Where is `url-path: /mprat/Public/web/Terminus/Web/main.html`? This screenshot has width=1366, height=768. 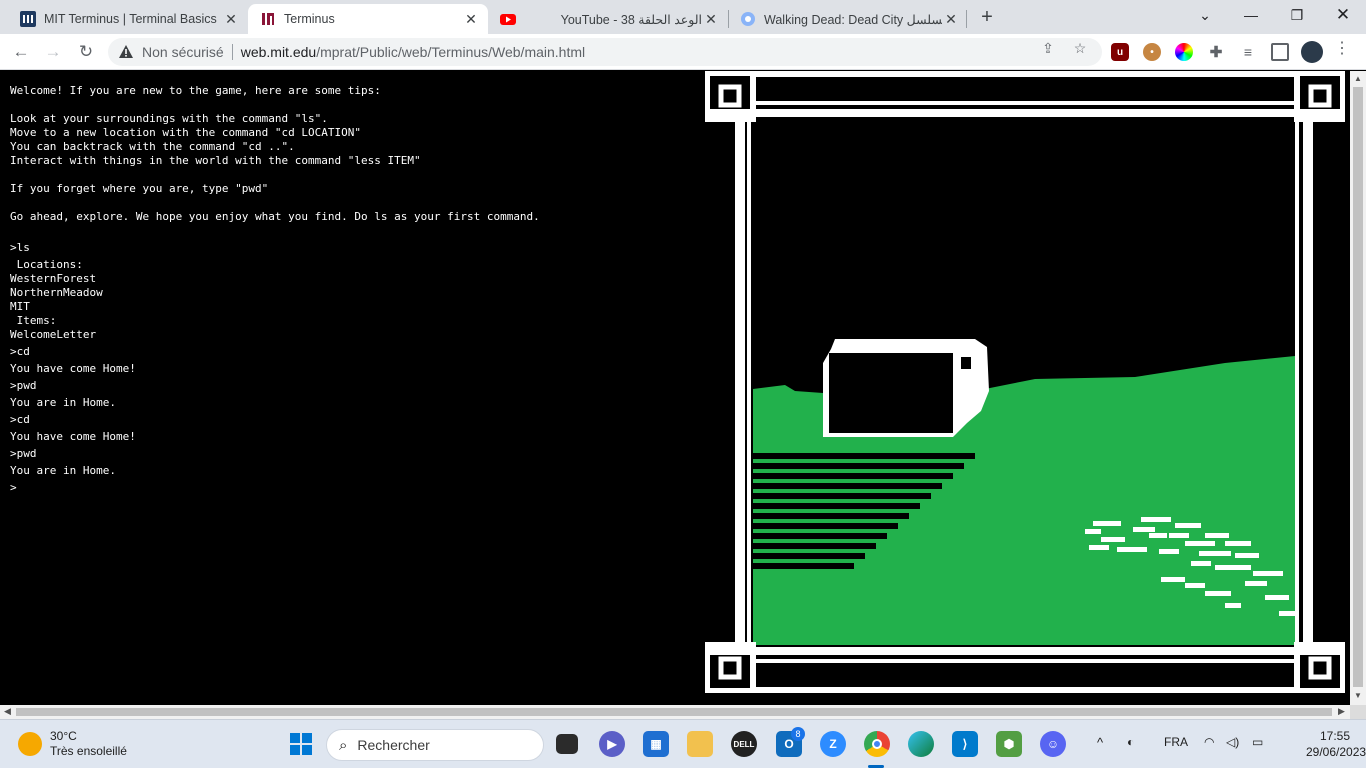
url-path: /mprat/Public/web/Terminus/Web/main.html is located at coordinates (451, 52).